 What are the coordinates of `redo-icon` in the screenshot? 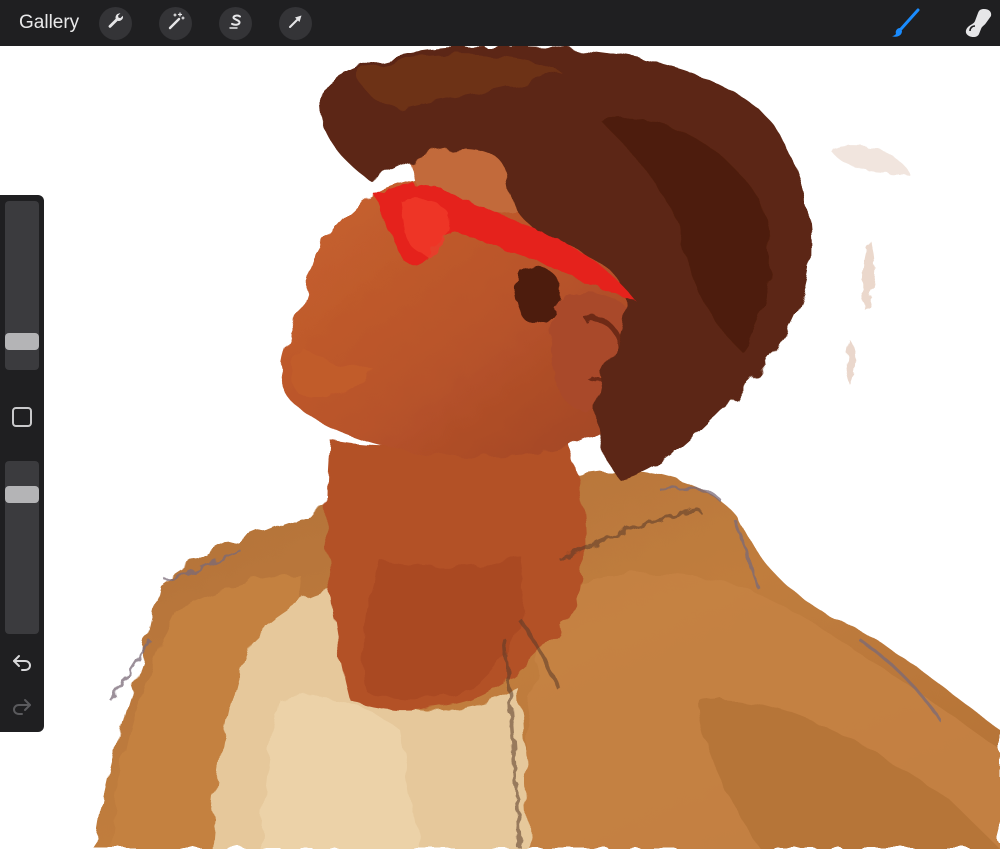 It's located at (22, 710).